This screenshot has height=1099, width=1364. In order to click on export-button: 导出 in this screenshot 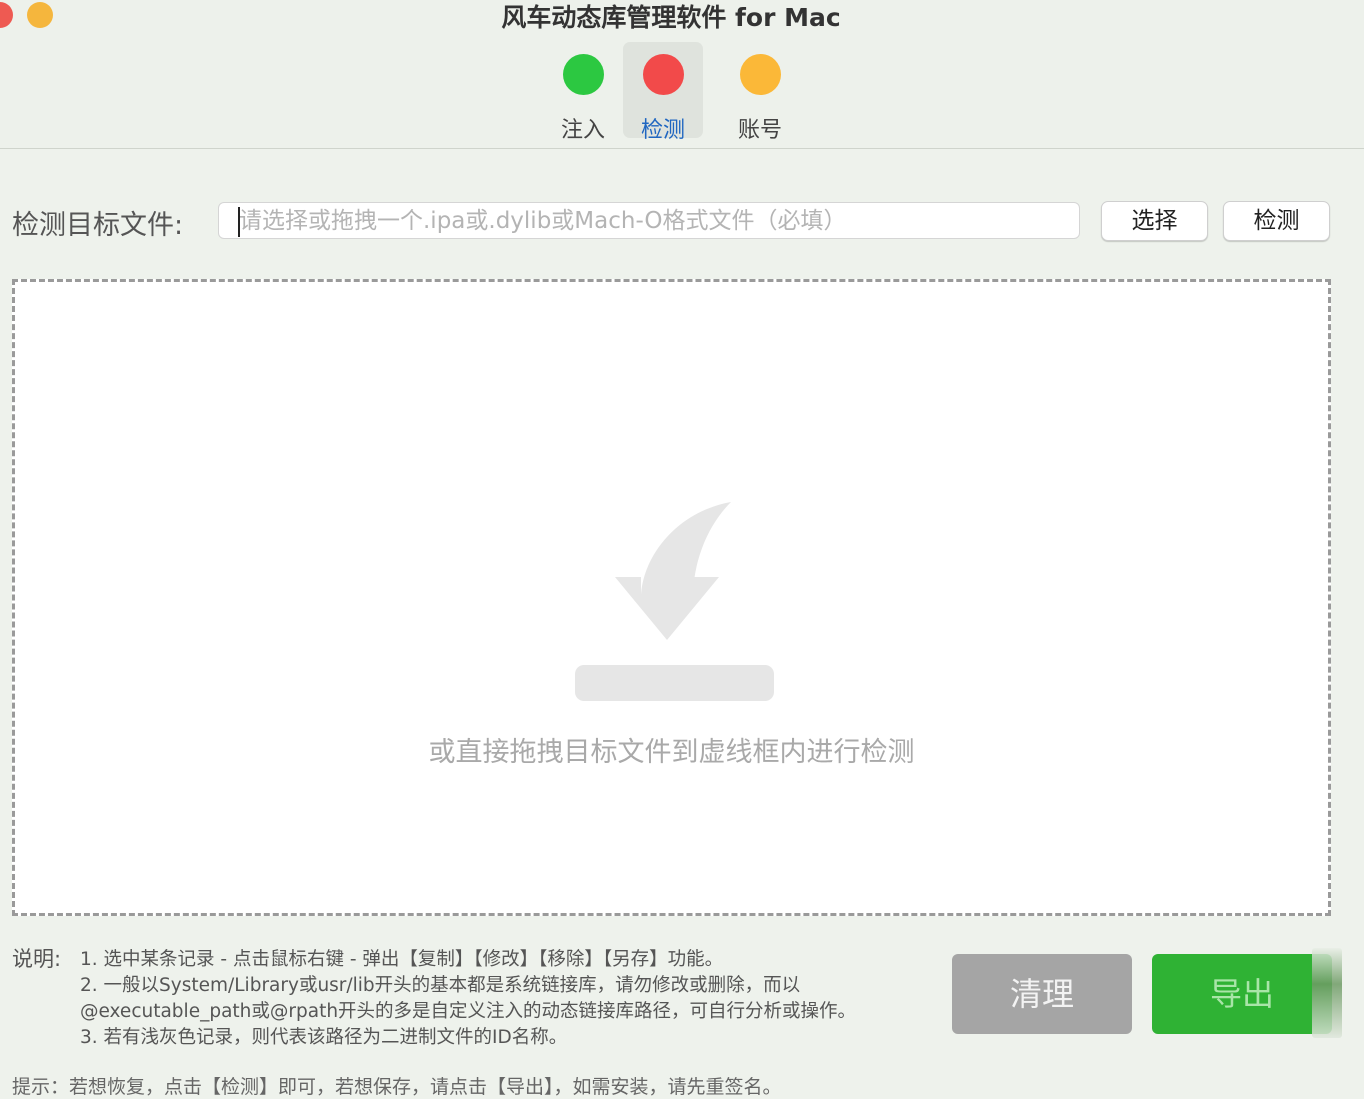, I will do `click(1242, 994)`.